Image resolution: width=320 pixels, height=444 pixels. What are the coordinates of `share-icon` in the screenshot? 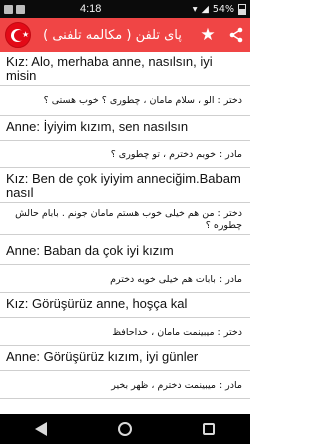 It's located at (236, 35).